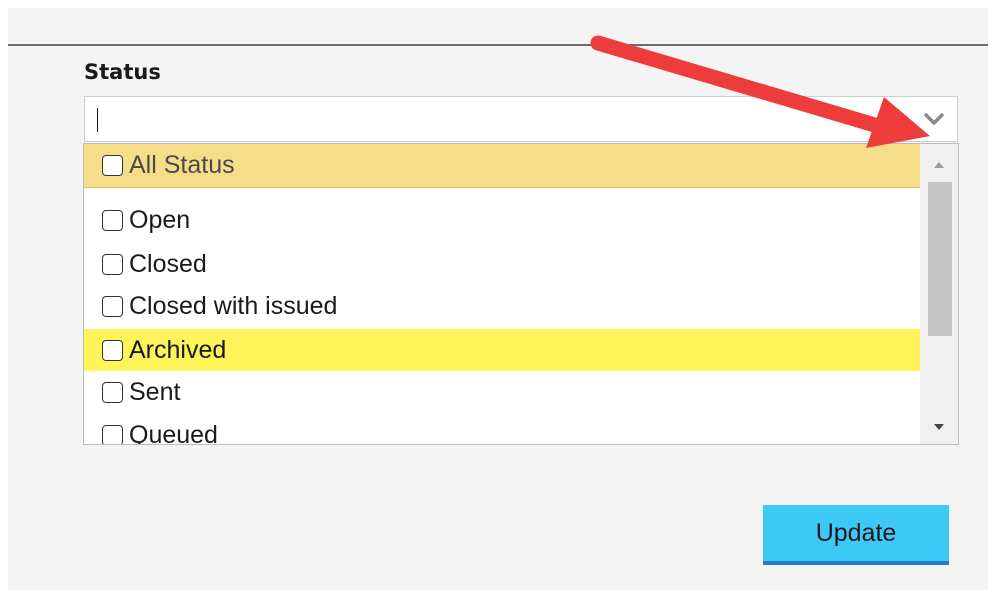  Describe the element at coordinates (498, 45) in the screenshot. I see `header-divider` at that location.